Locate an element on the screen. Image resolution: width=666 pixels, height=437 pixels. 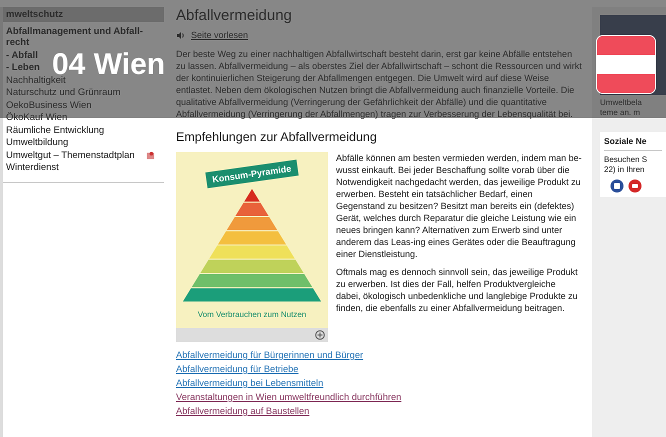
figure-caption: Vom Verbrauchen zum Nutzen is located at coordinates (252, 314).